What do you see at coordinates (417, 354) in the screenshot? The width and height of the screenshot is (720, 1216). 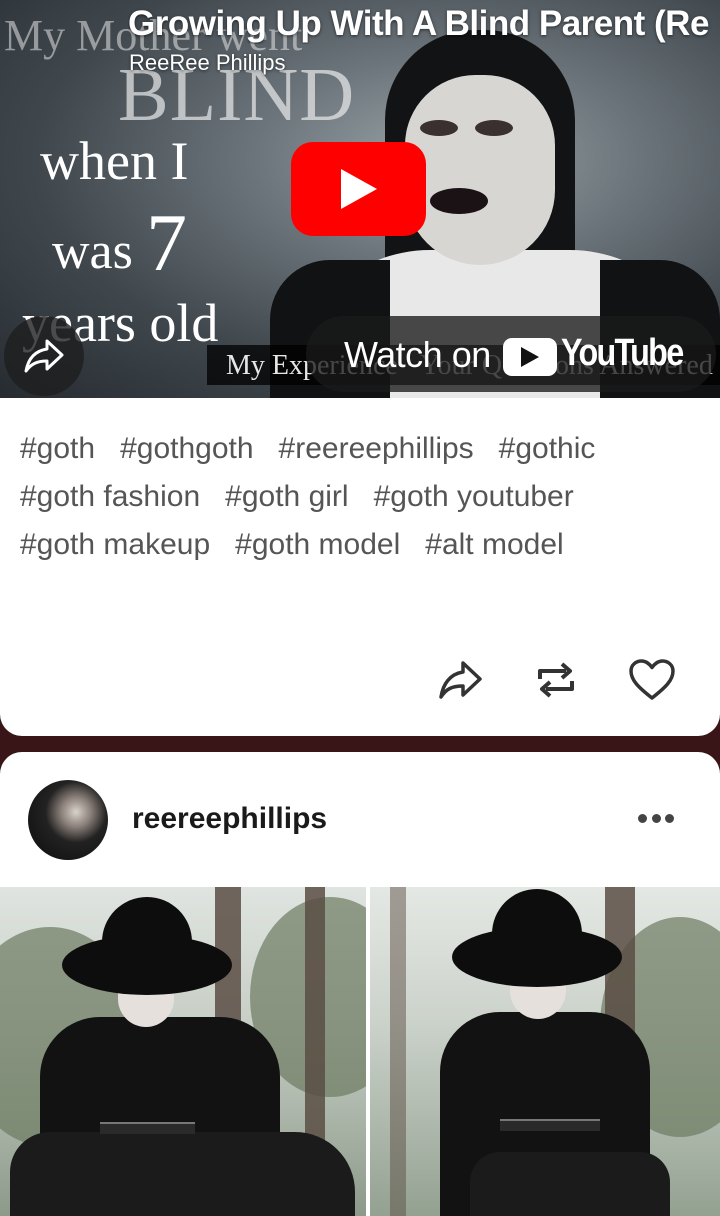 I see `watch-on-label: Watch on` at bounding box center [417, 354].